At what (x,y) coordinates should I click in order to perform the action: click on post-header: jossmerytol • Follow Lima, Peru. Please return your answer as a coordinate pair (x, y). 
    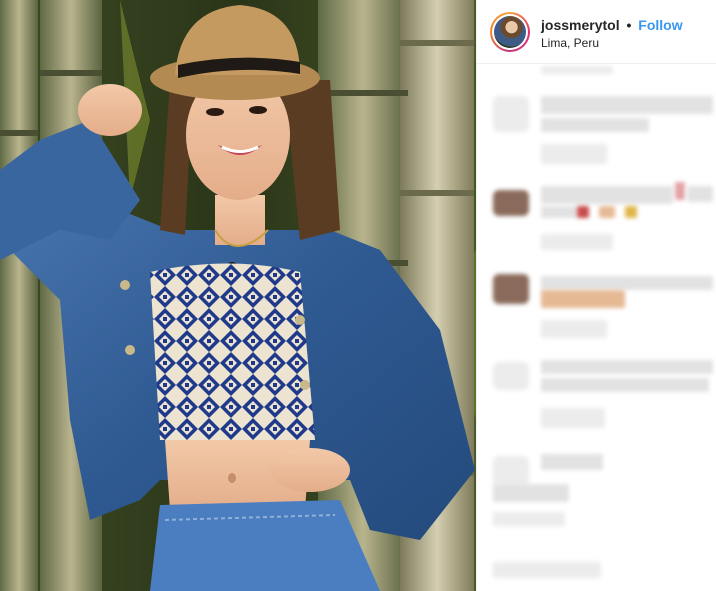
    Looking at the image, I should click on (596, 32).